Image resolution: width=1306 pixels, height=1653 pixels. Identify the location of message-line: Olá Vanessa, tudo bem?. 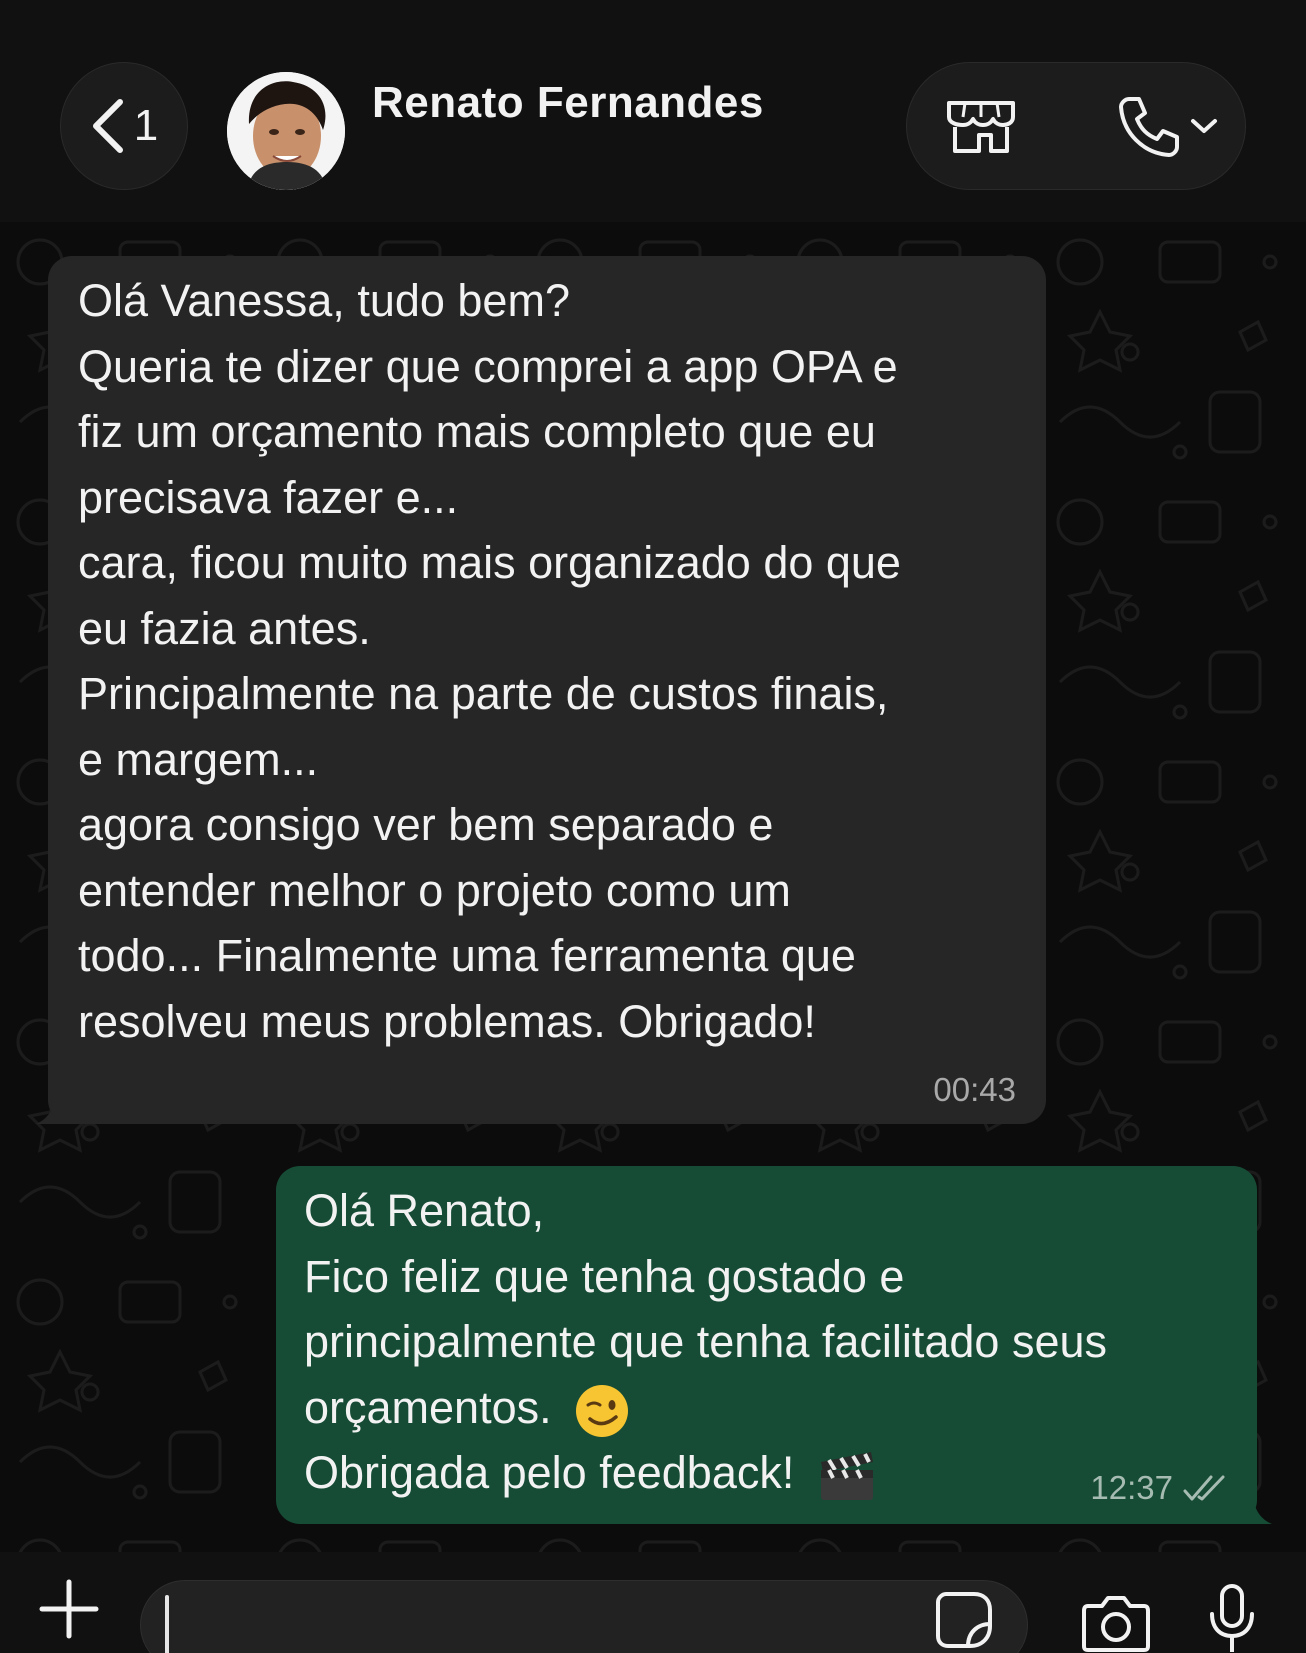
(324, 300).